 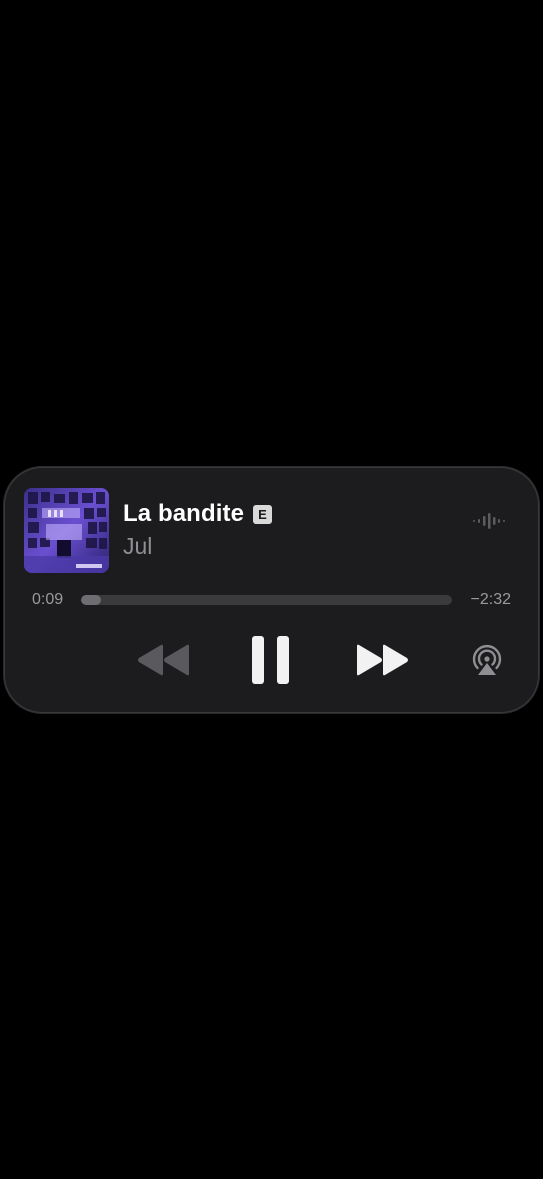 I want to click on progress-scrubber, so click(x=266, y=600).